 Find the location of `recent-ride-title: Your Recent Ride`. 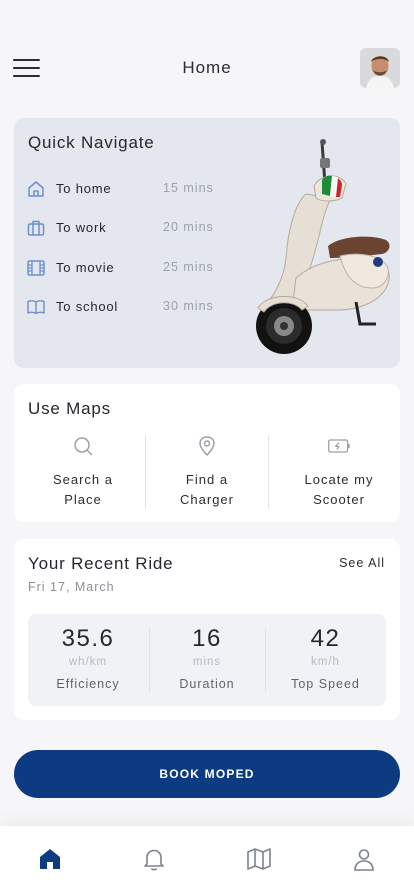

recent-ride-title: Your Recent Ride is located at coordinates (101, 563).